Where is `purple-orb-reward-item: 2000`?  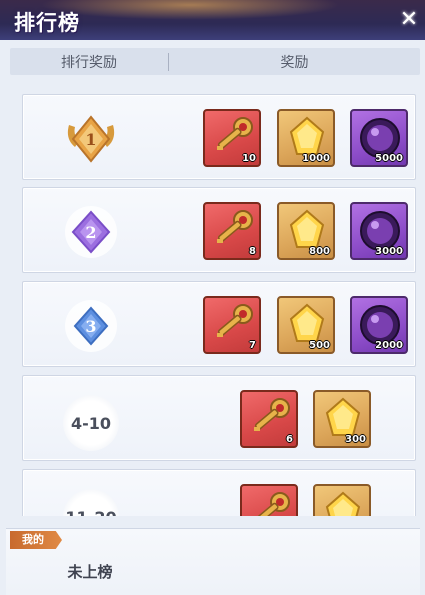 purple-orb-reward-item: 2000 is located at coordinates (379, 325).